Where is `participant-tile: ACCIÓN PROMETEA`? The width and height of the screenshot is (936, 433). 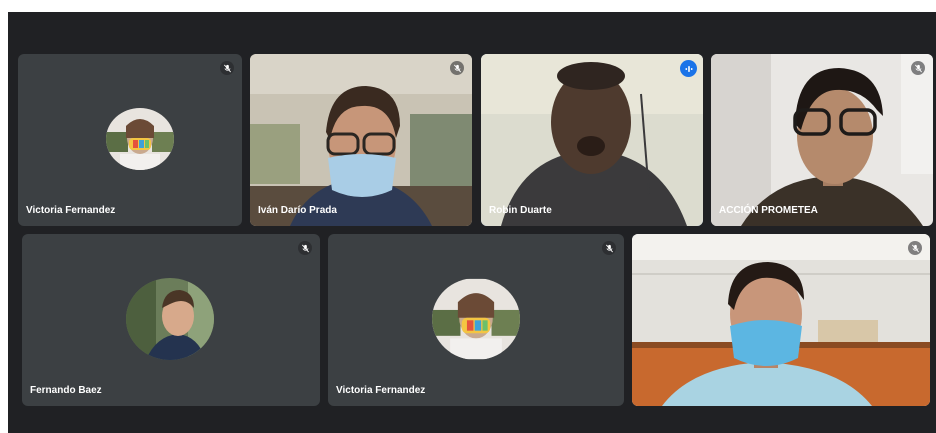
participant-tile: ACCIÓN PROMETEA is located at coordinates (822, 140).